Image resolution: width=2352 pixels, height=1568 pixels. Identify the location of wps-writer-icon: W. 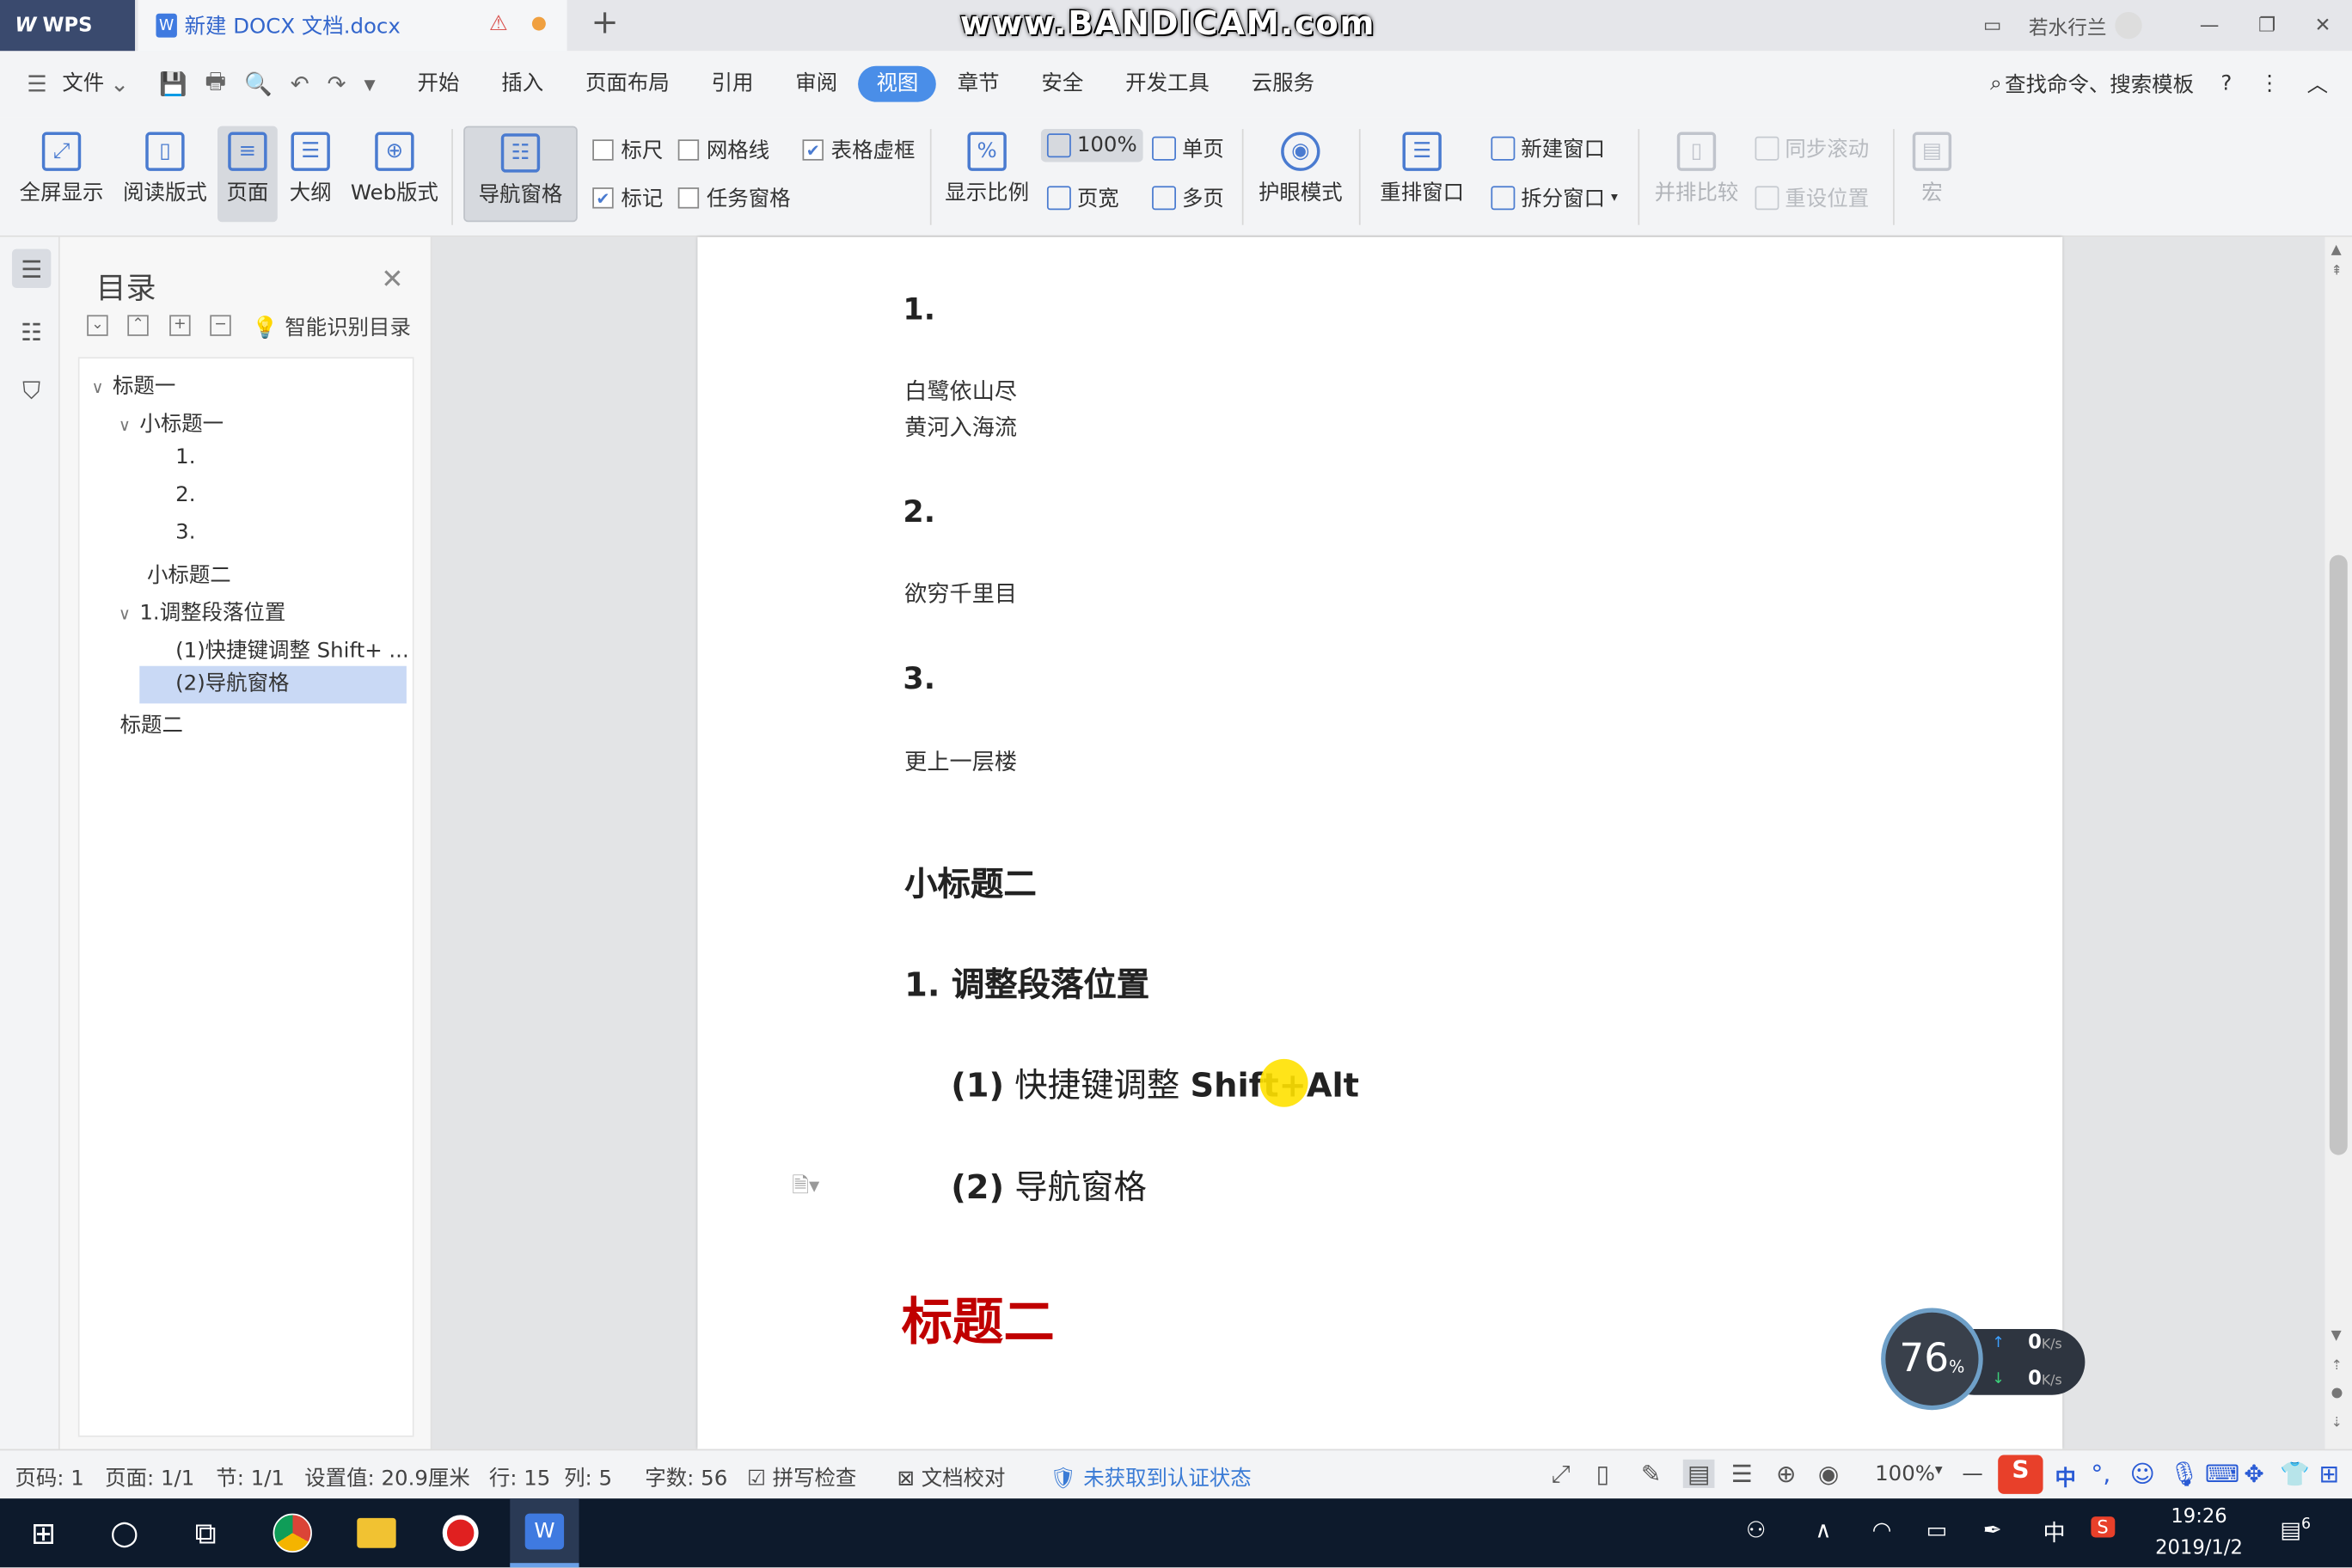
(544, 1533).